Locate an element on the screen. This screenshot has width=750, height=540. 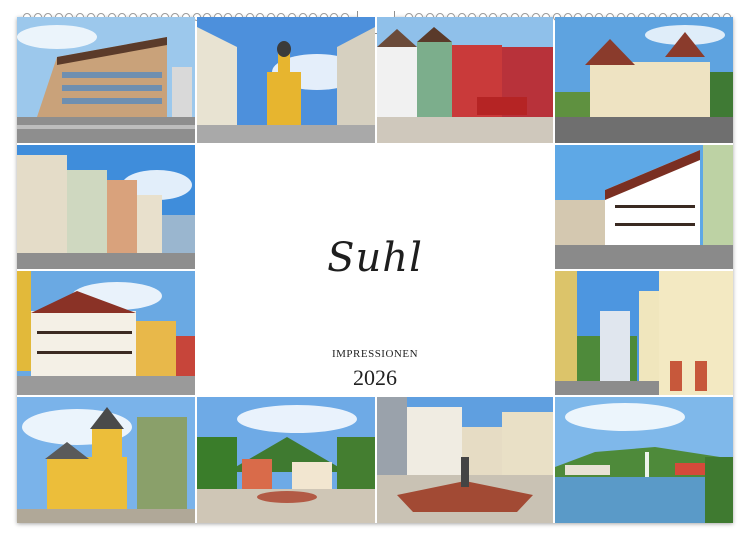
calendar-year: 2026 is located at coordinates (375, 377).